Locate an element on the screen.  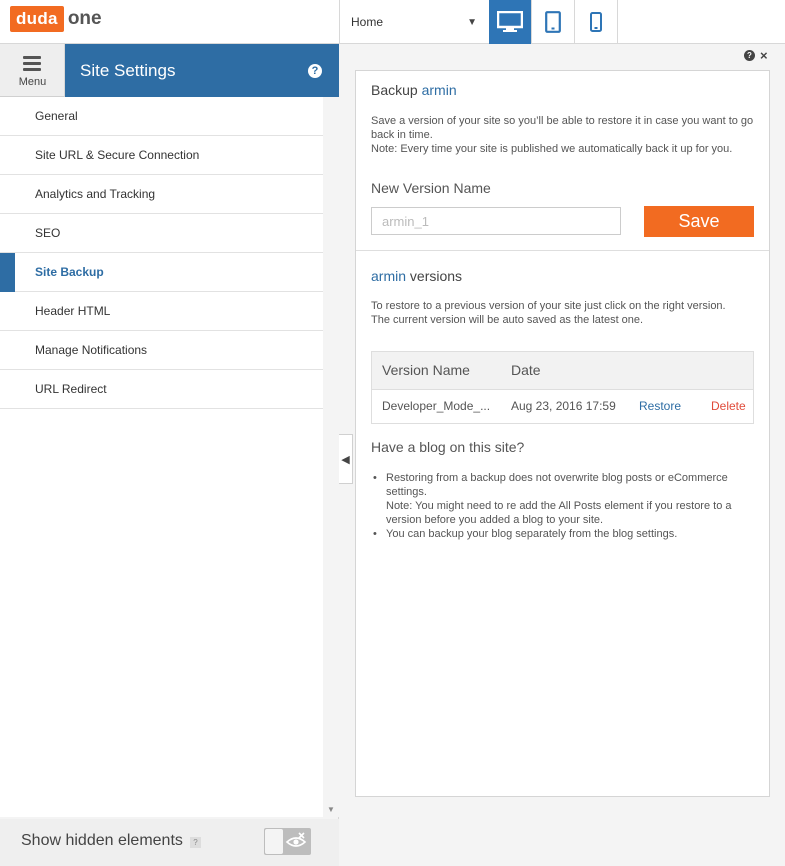
panel-help-icon: ? is located at coordinates (749, 55).